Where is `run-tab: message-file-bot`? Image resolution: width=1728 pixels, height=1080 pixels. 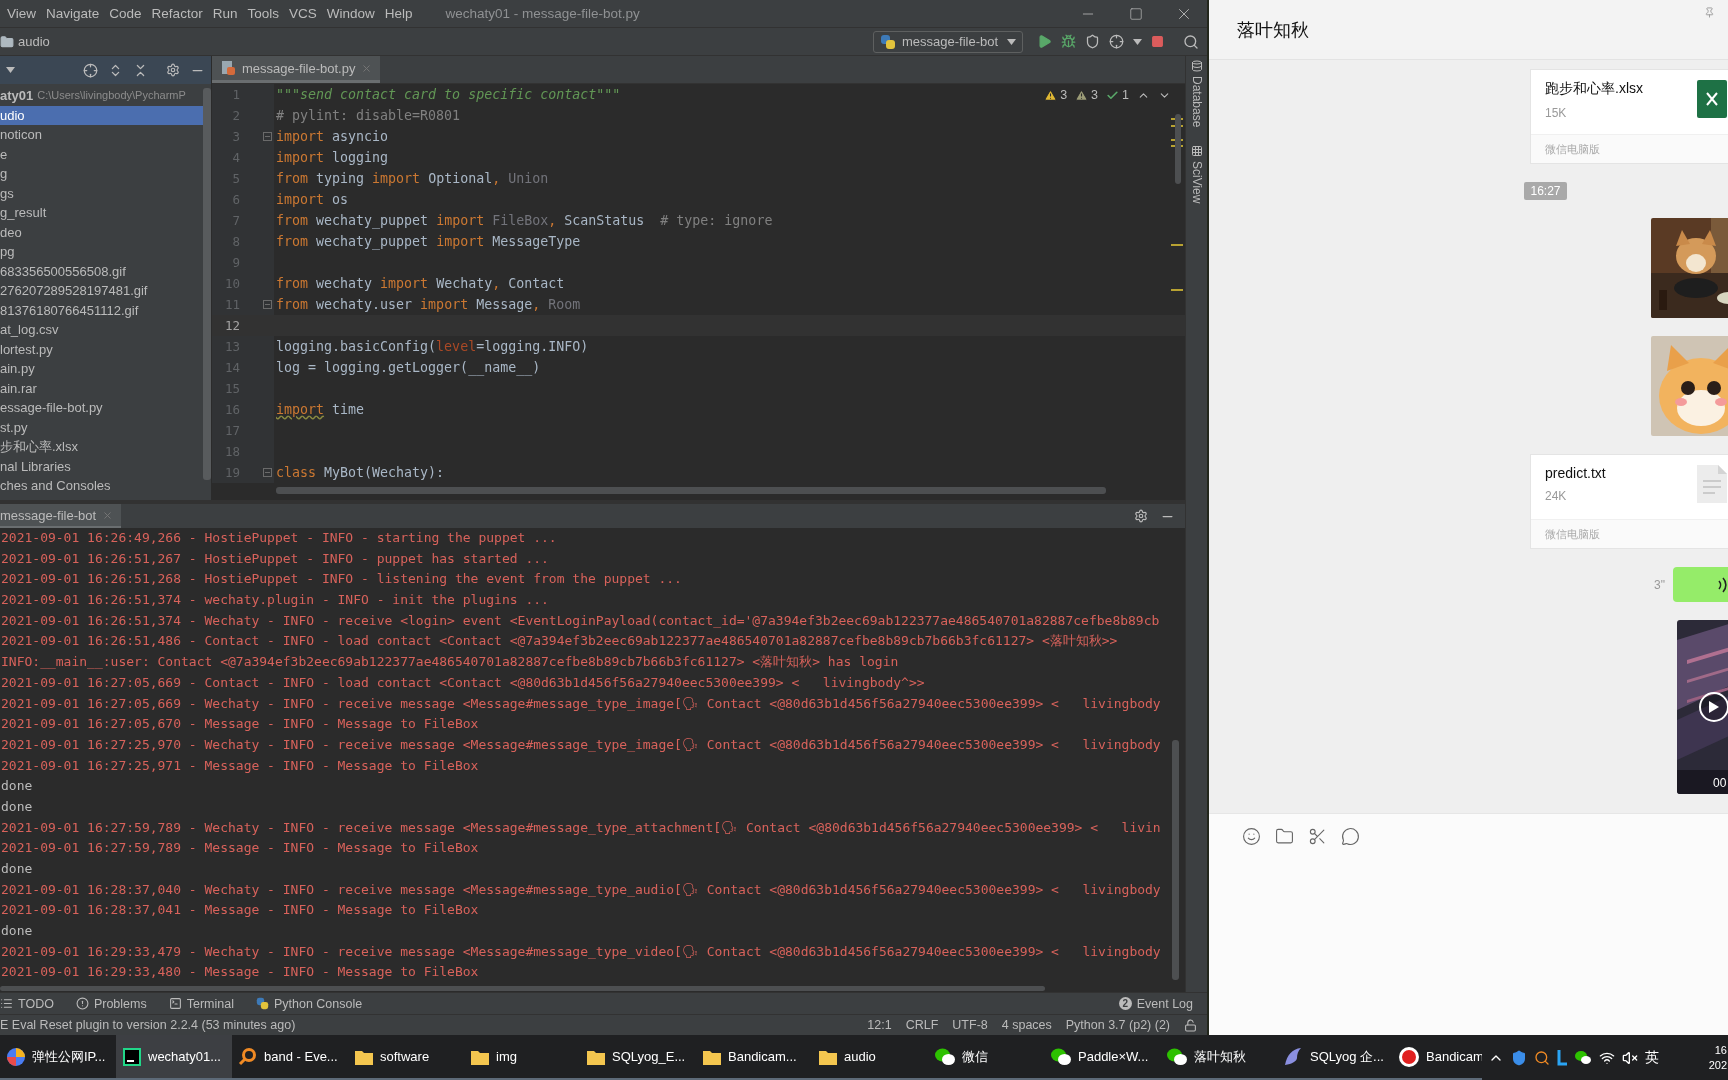 run-tab: message-file-bot is located at coordinates (61, 516).